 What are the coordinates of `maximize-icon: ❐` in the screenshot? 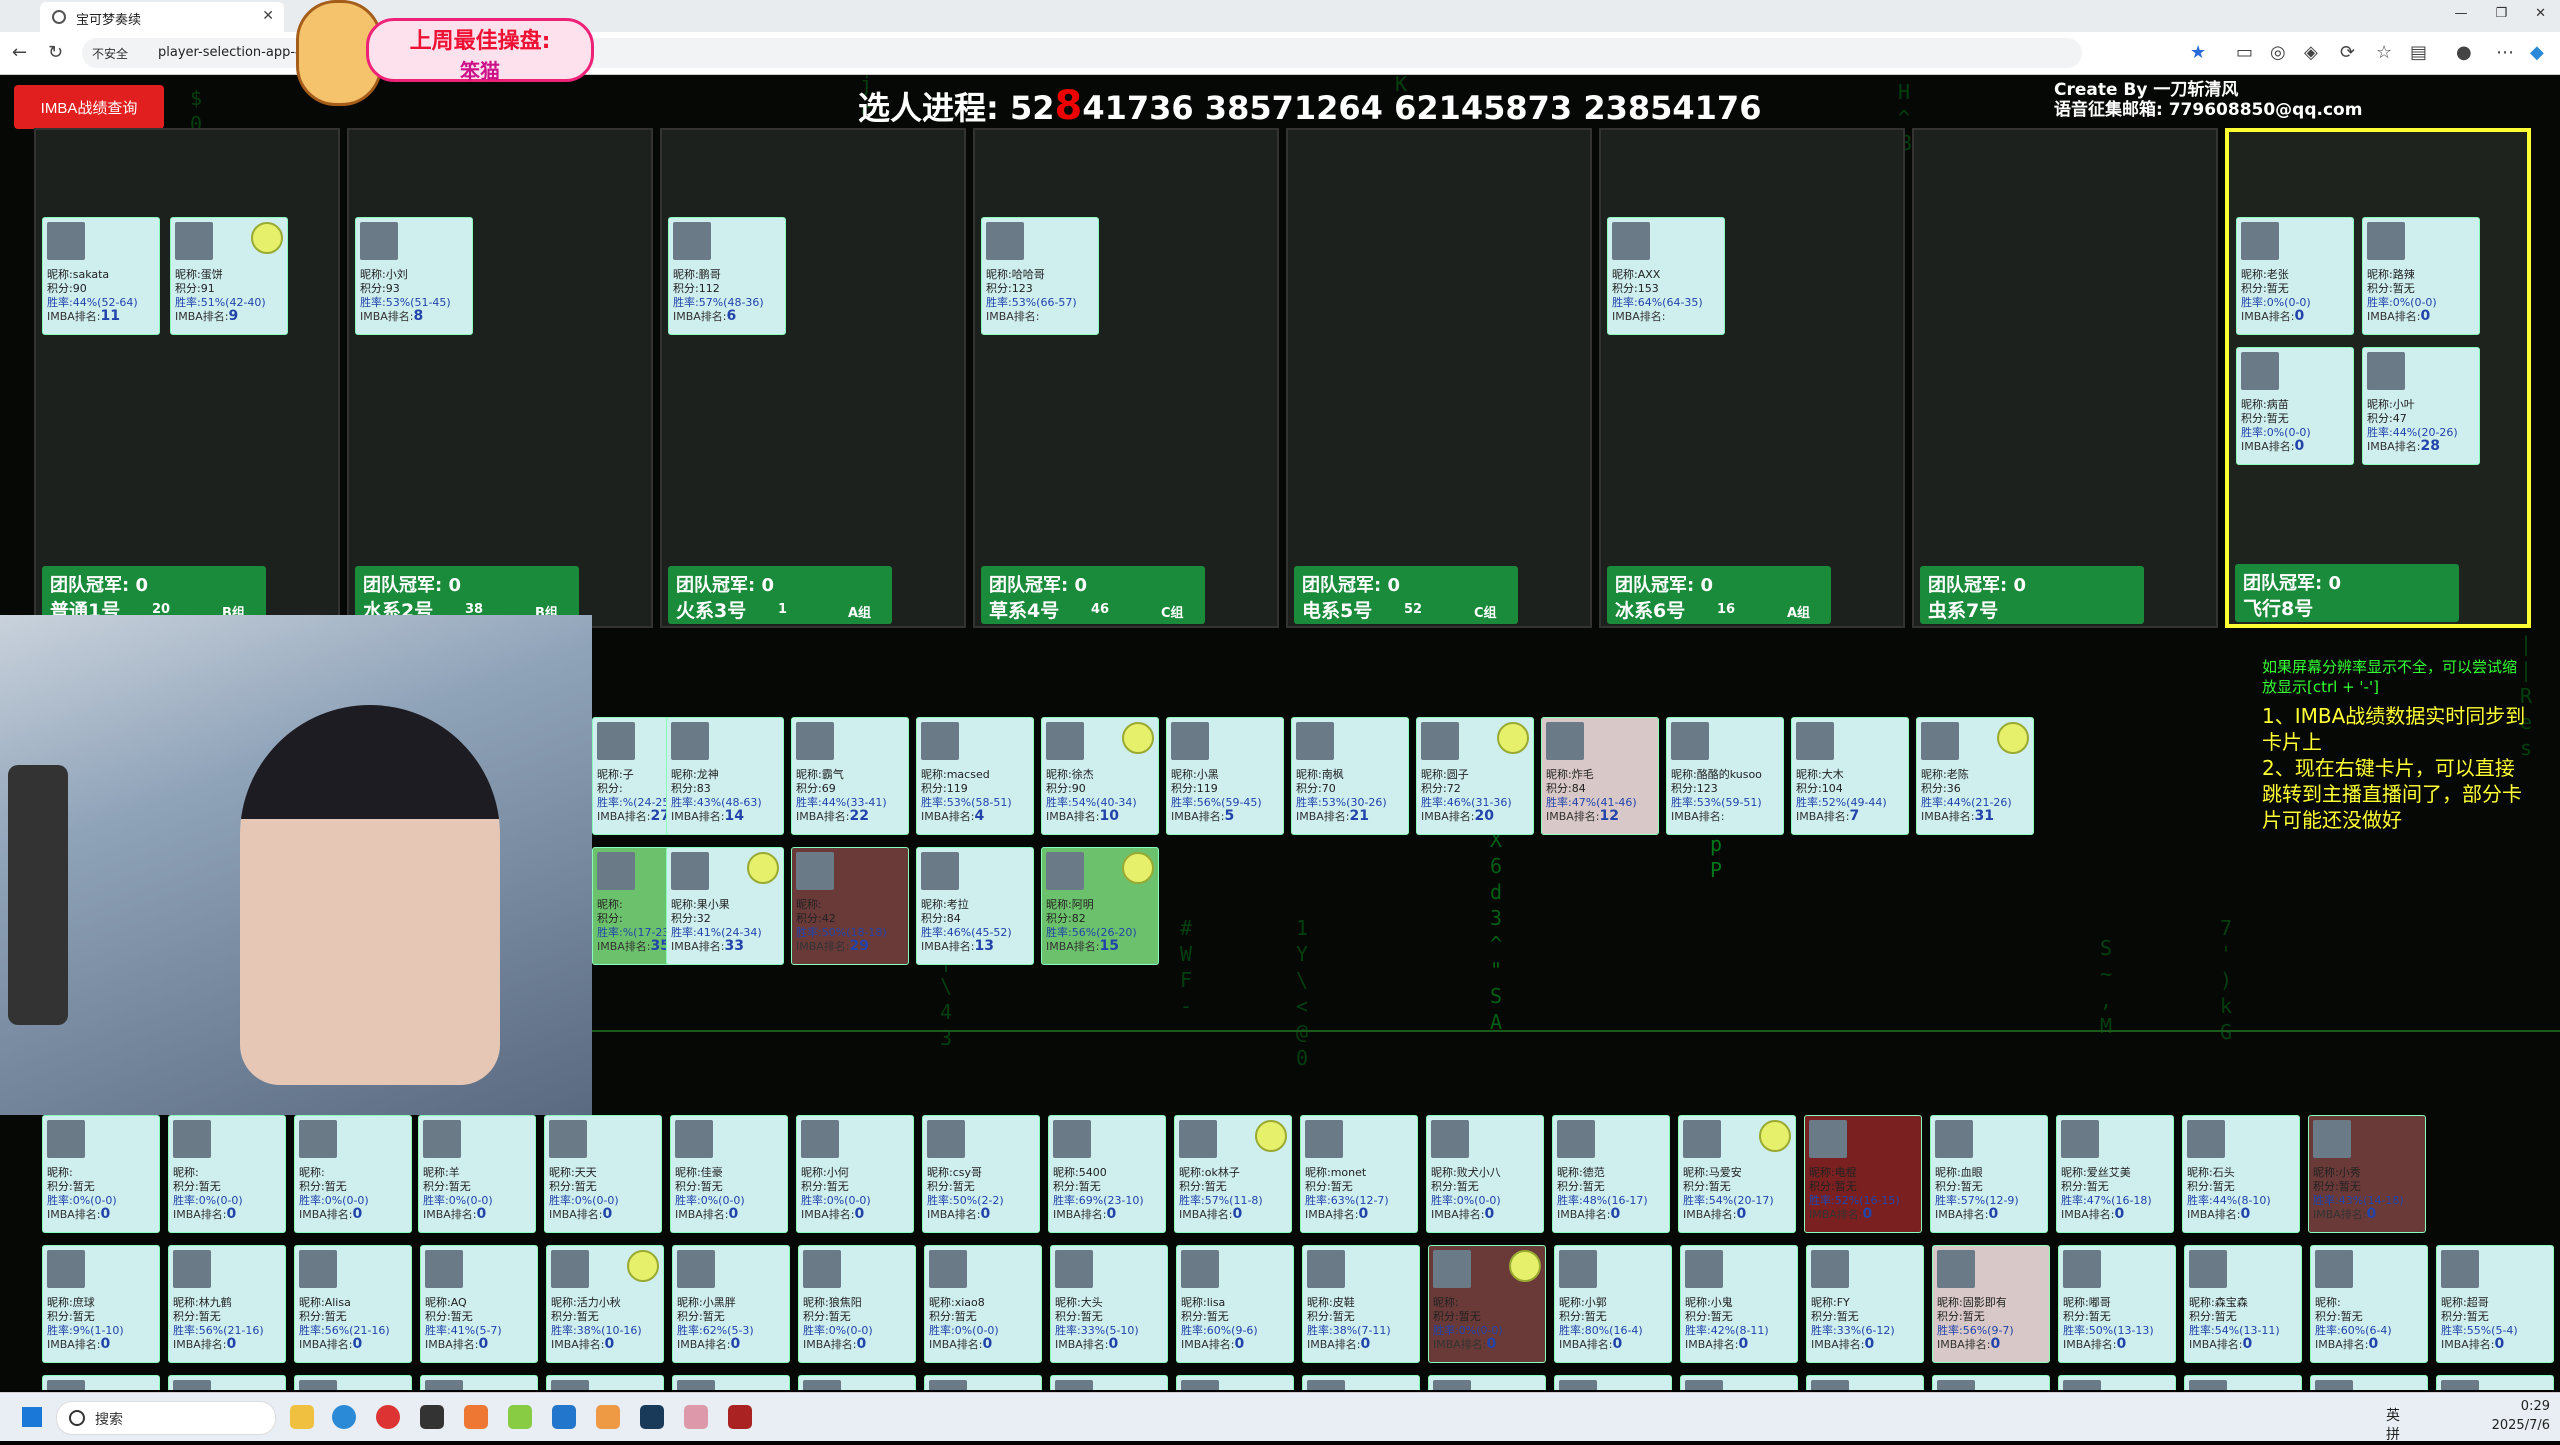 It's located at (2501, 13).